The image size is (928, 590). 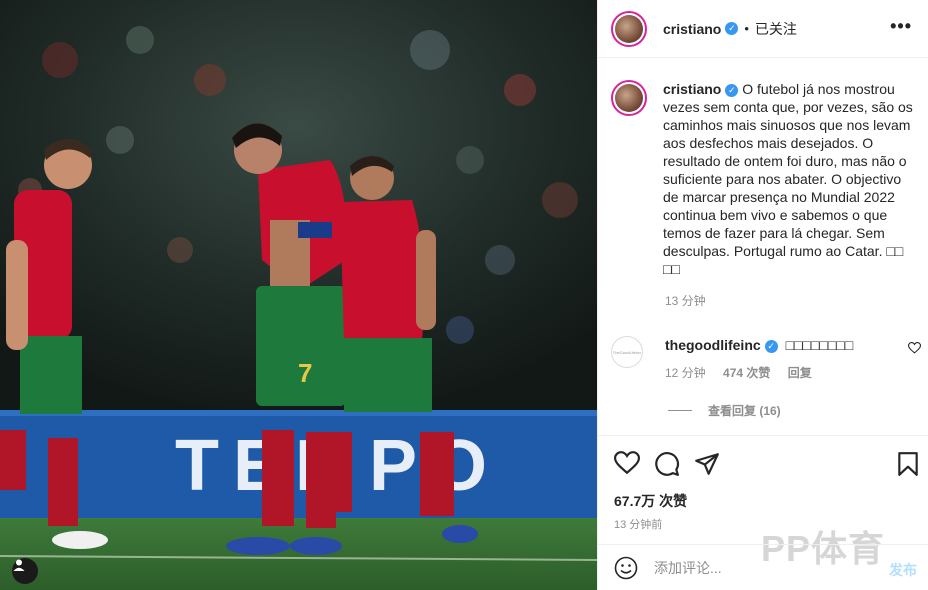 I want to click on more-options-icon: •••, so click(x=901, y=26).